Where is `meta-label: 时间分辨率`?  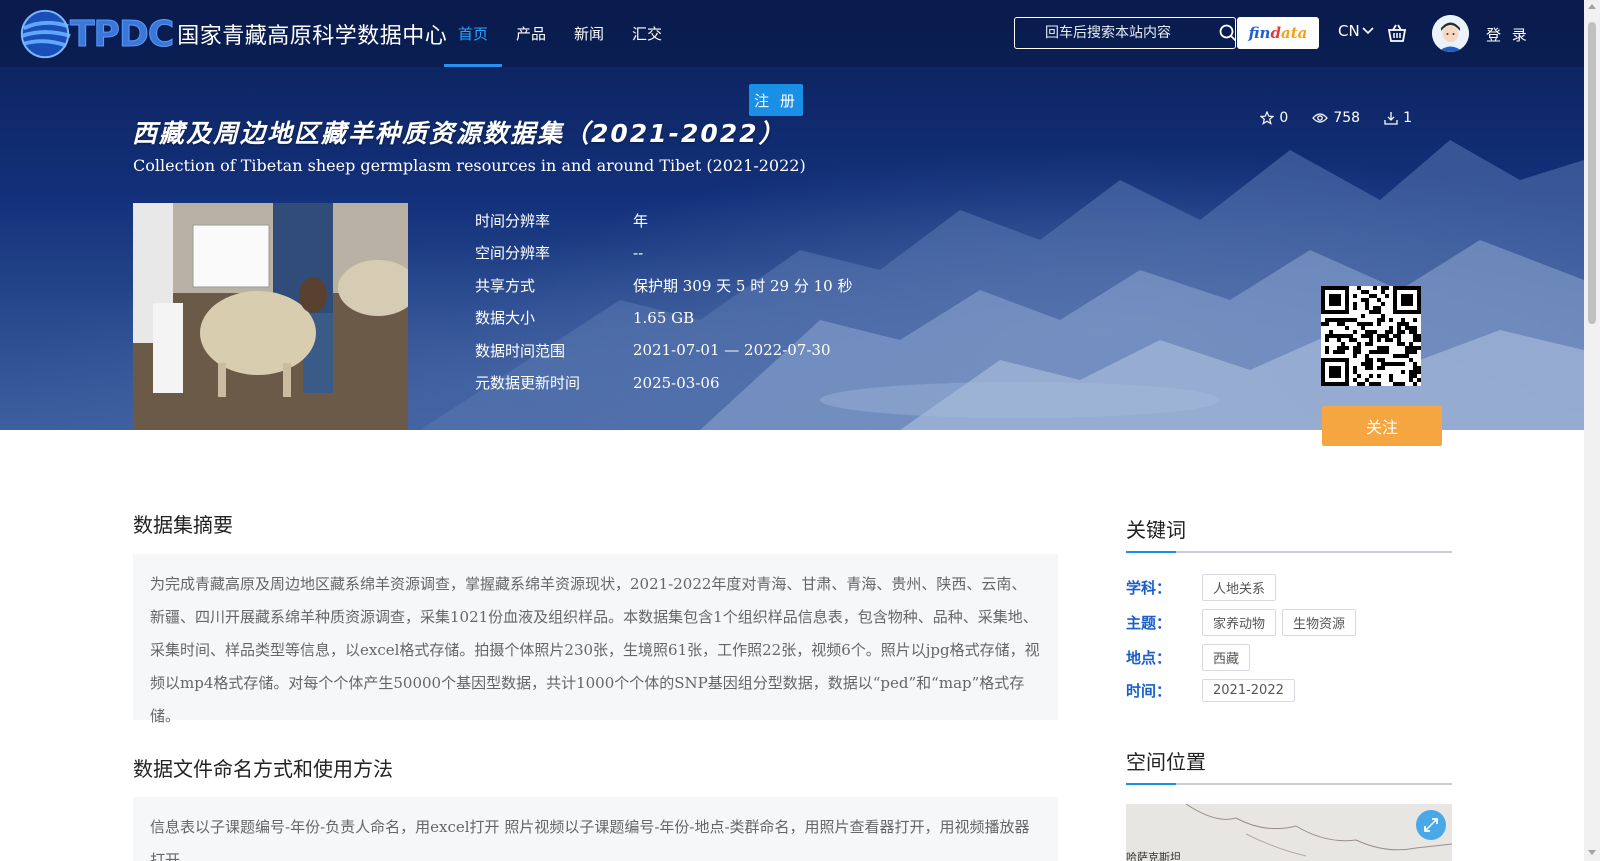
meta-label: 时间分辨率 is located at coordinates (513, 220).